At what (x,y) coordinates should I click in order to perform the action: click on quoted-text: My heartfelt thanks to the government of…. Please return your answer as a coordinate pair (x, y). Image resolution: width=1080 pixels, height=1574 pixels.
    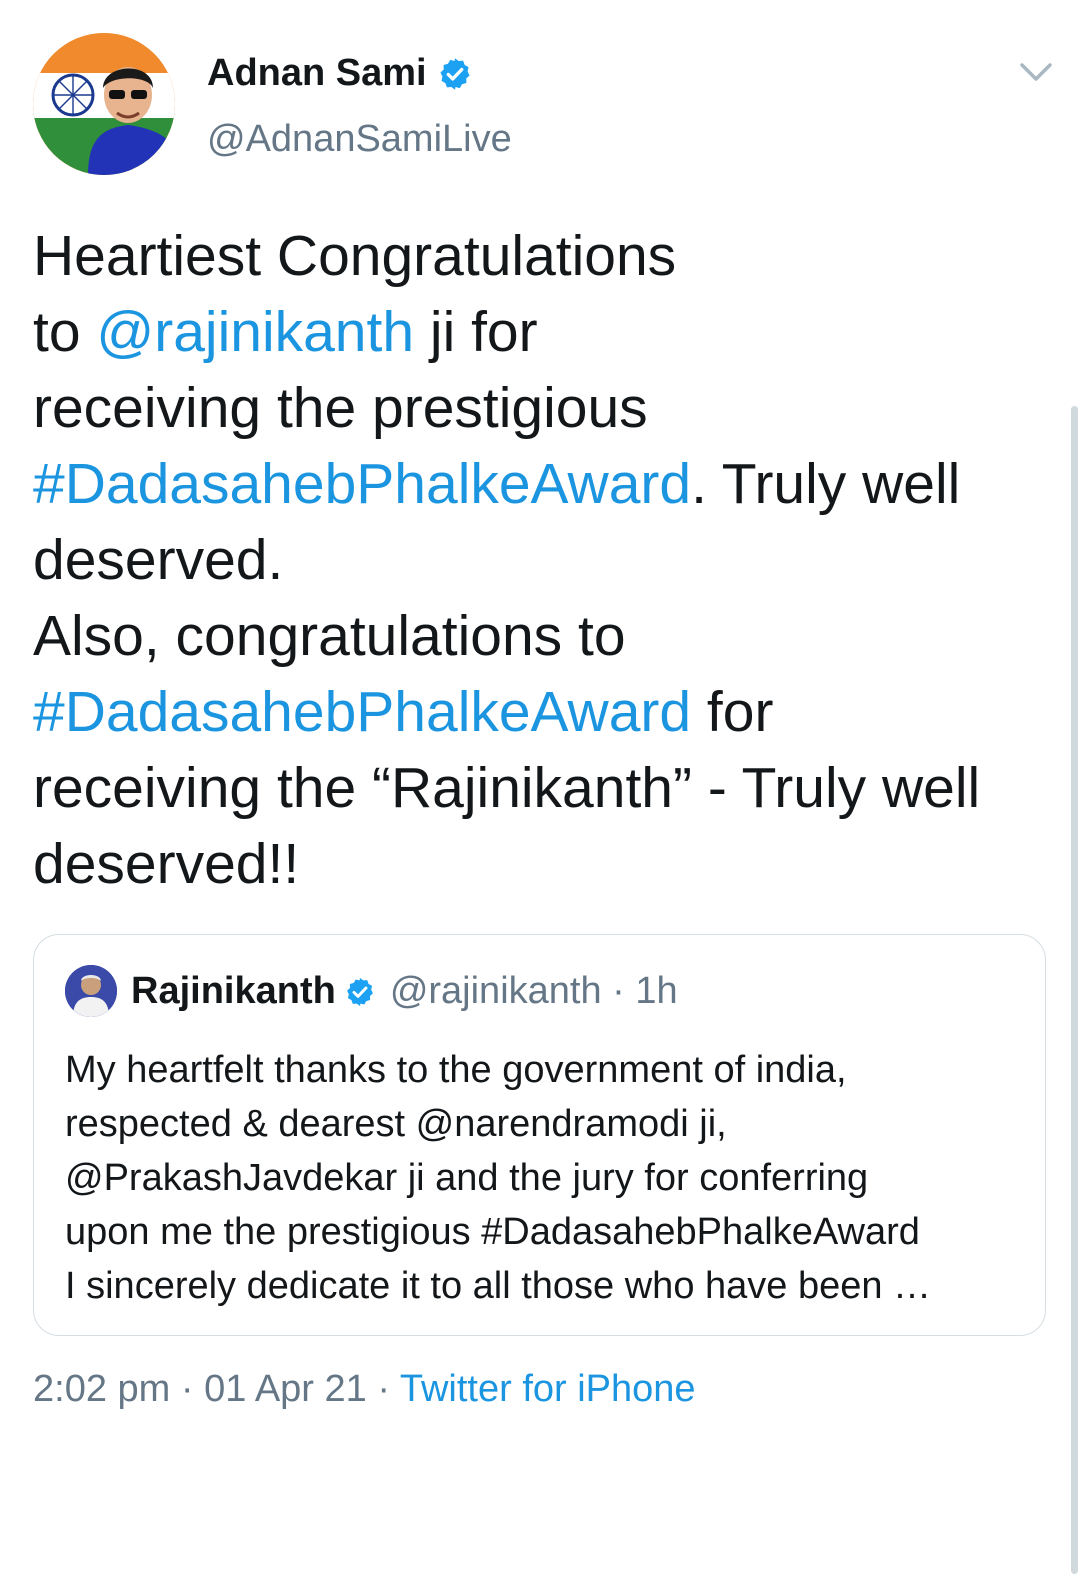
    Looking at the image, I should click on (498, 1178).